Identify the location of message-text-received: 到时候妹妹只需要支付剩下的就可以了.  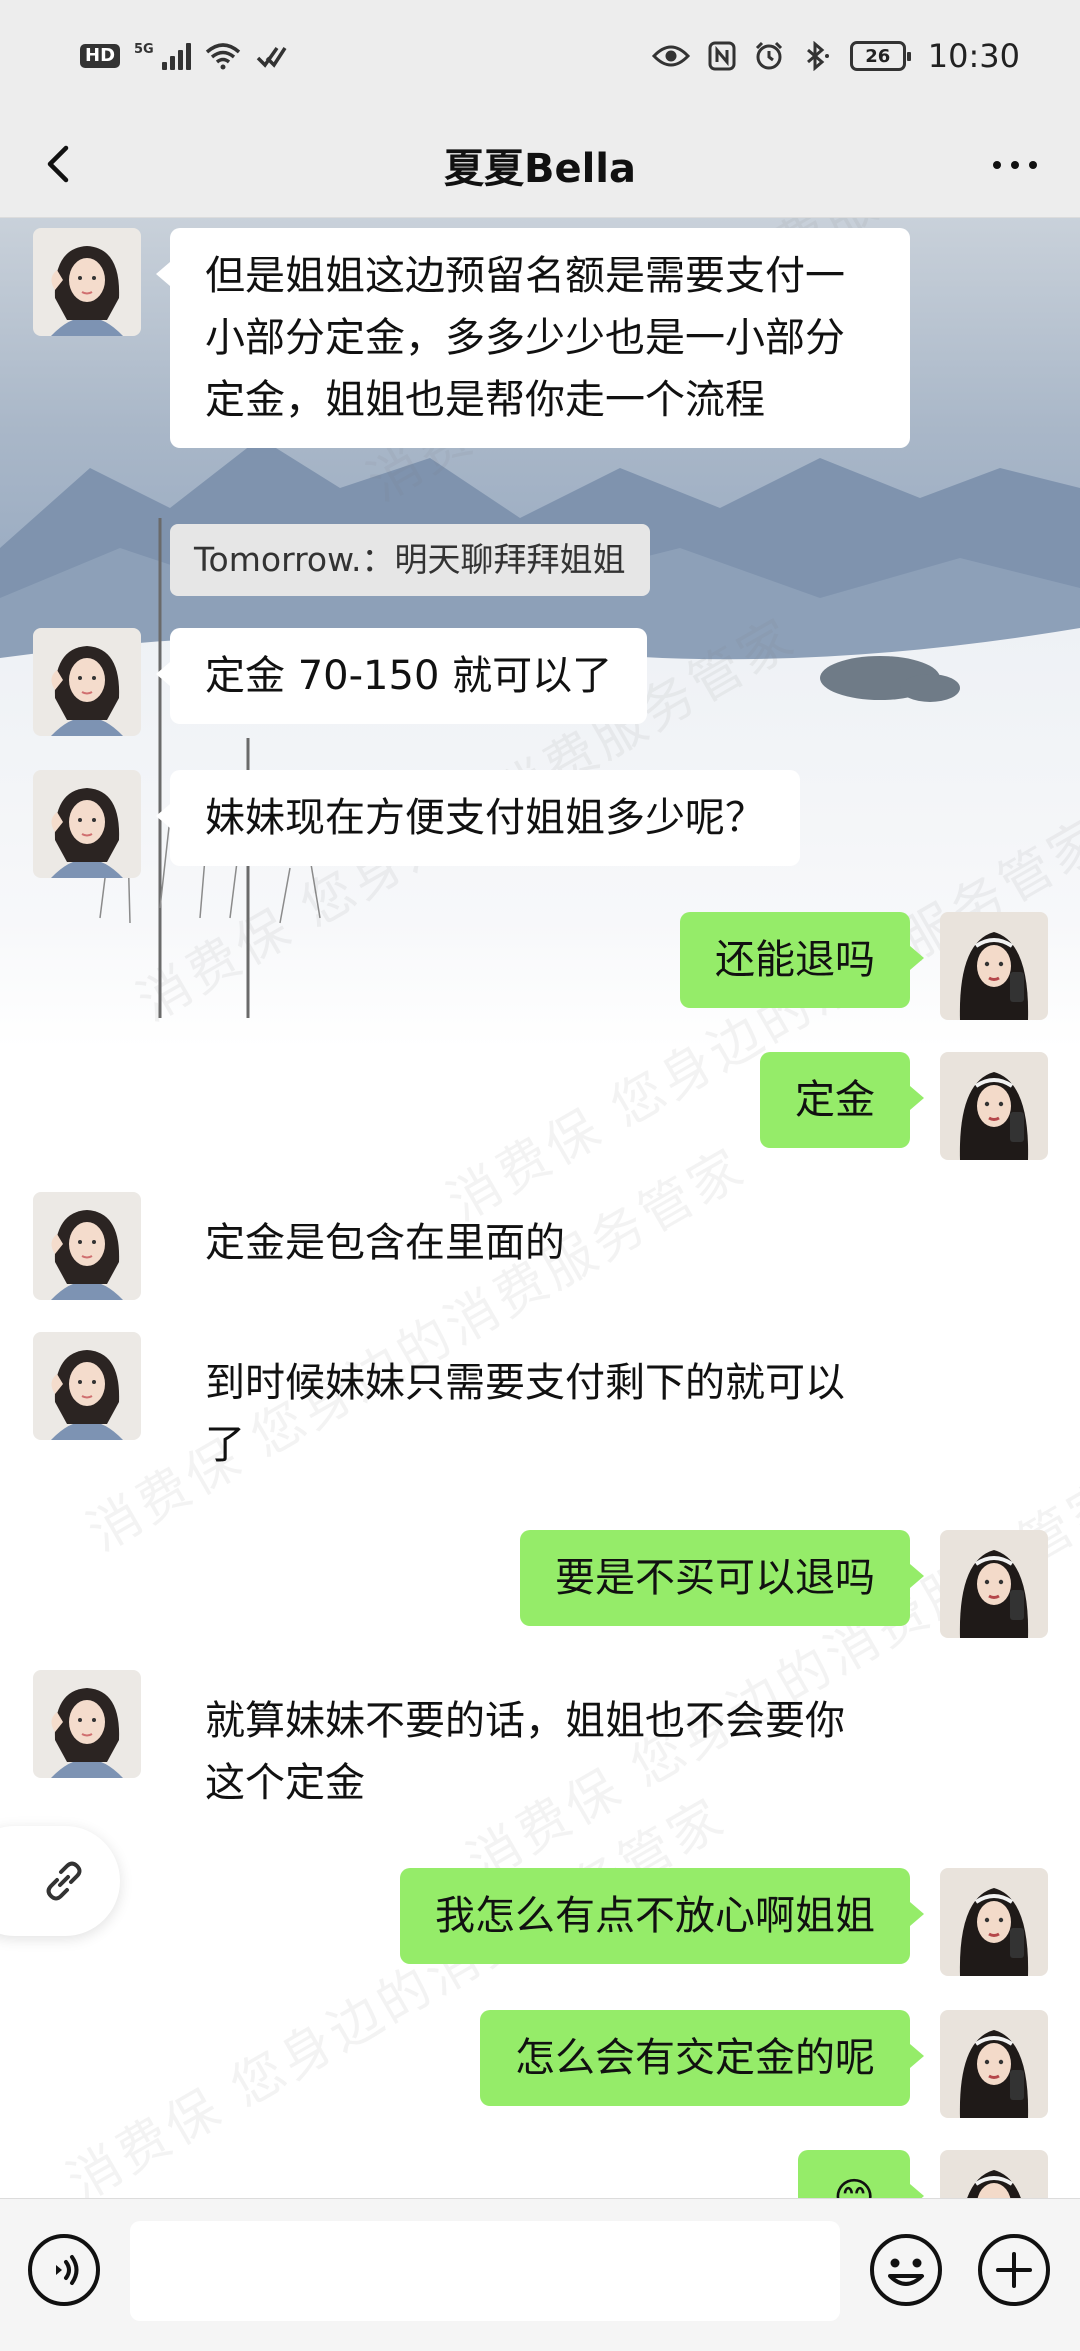
(540, 1414).